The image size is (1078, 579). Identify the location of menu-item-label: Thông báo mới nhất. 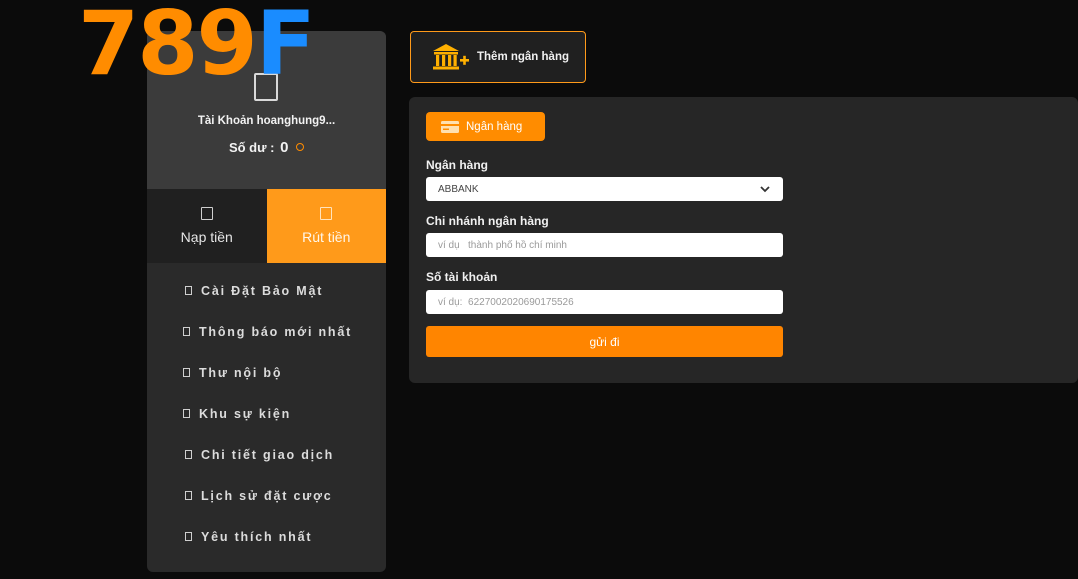
(276, 331).